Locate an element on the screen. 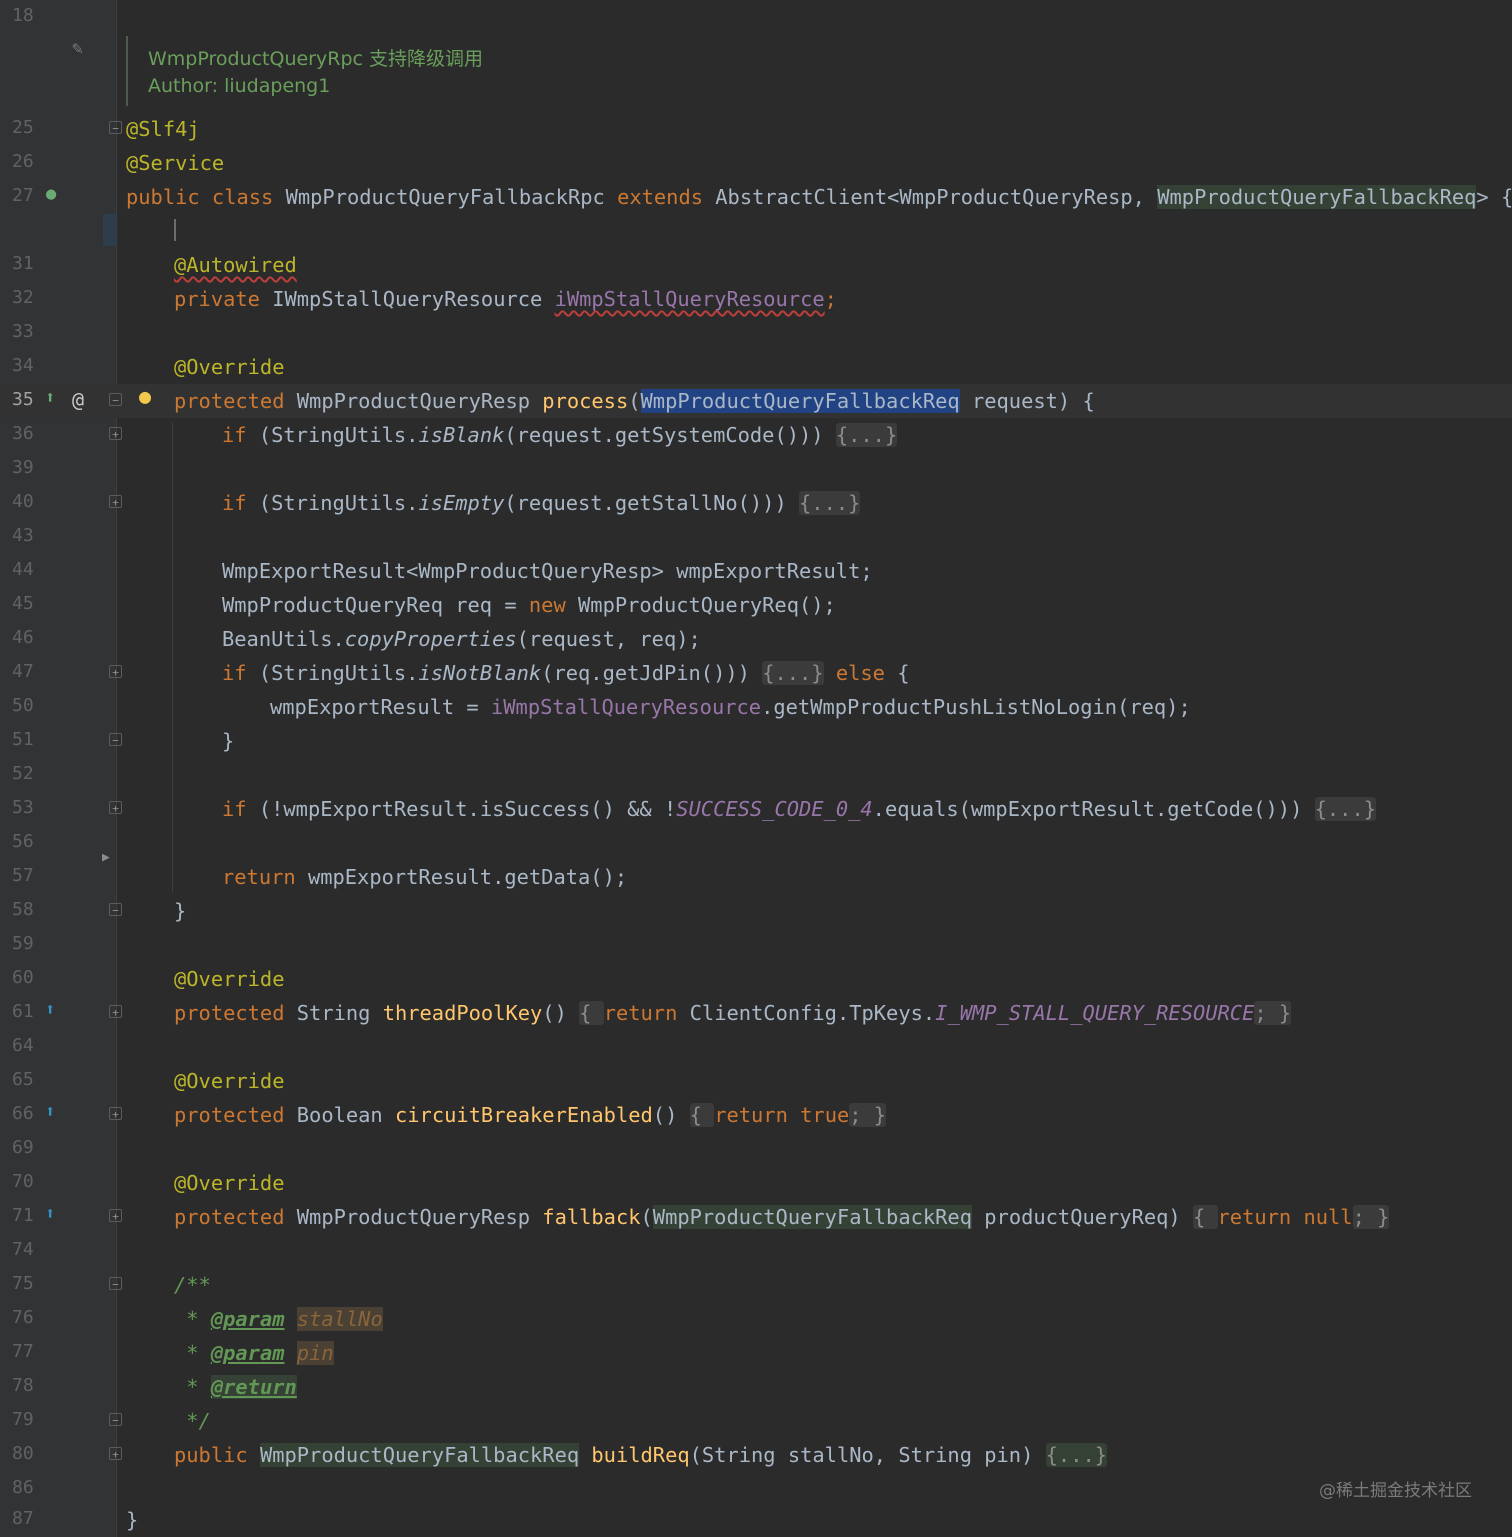  code-line: 76 * @param stallNo is located at coordinates (756, 1319).